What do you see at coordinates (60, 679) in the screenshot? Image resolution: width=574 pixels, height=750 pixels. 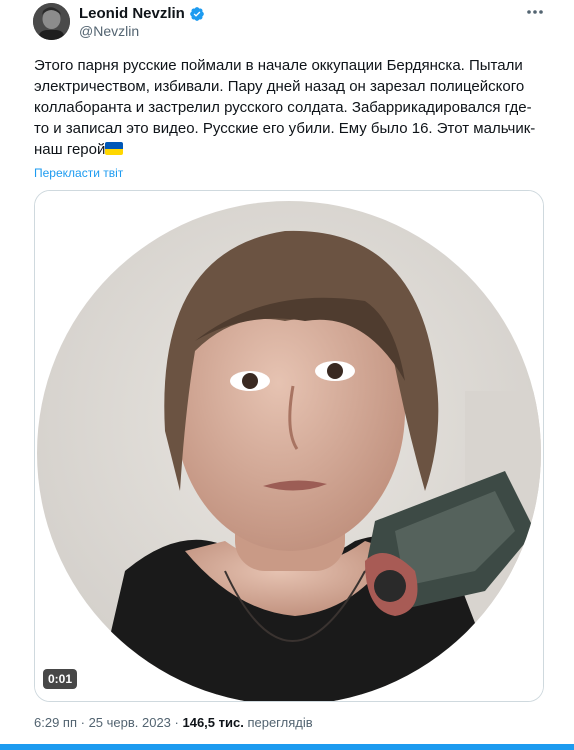 I see `video-duration: 0:01` at bounding box center [60, 679].